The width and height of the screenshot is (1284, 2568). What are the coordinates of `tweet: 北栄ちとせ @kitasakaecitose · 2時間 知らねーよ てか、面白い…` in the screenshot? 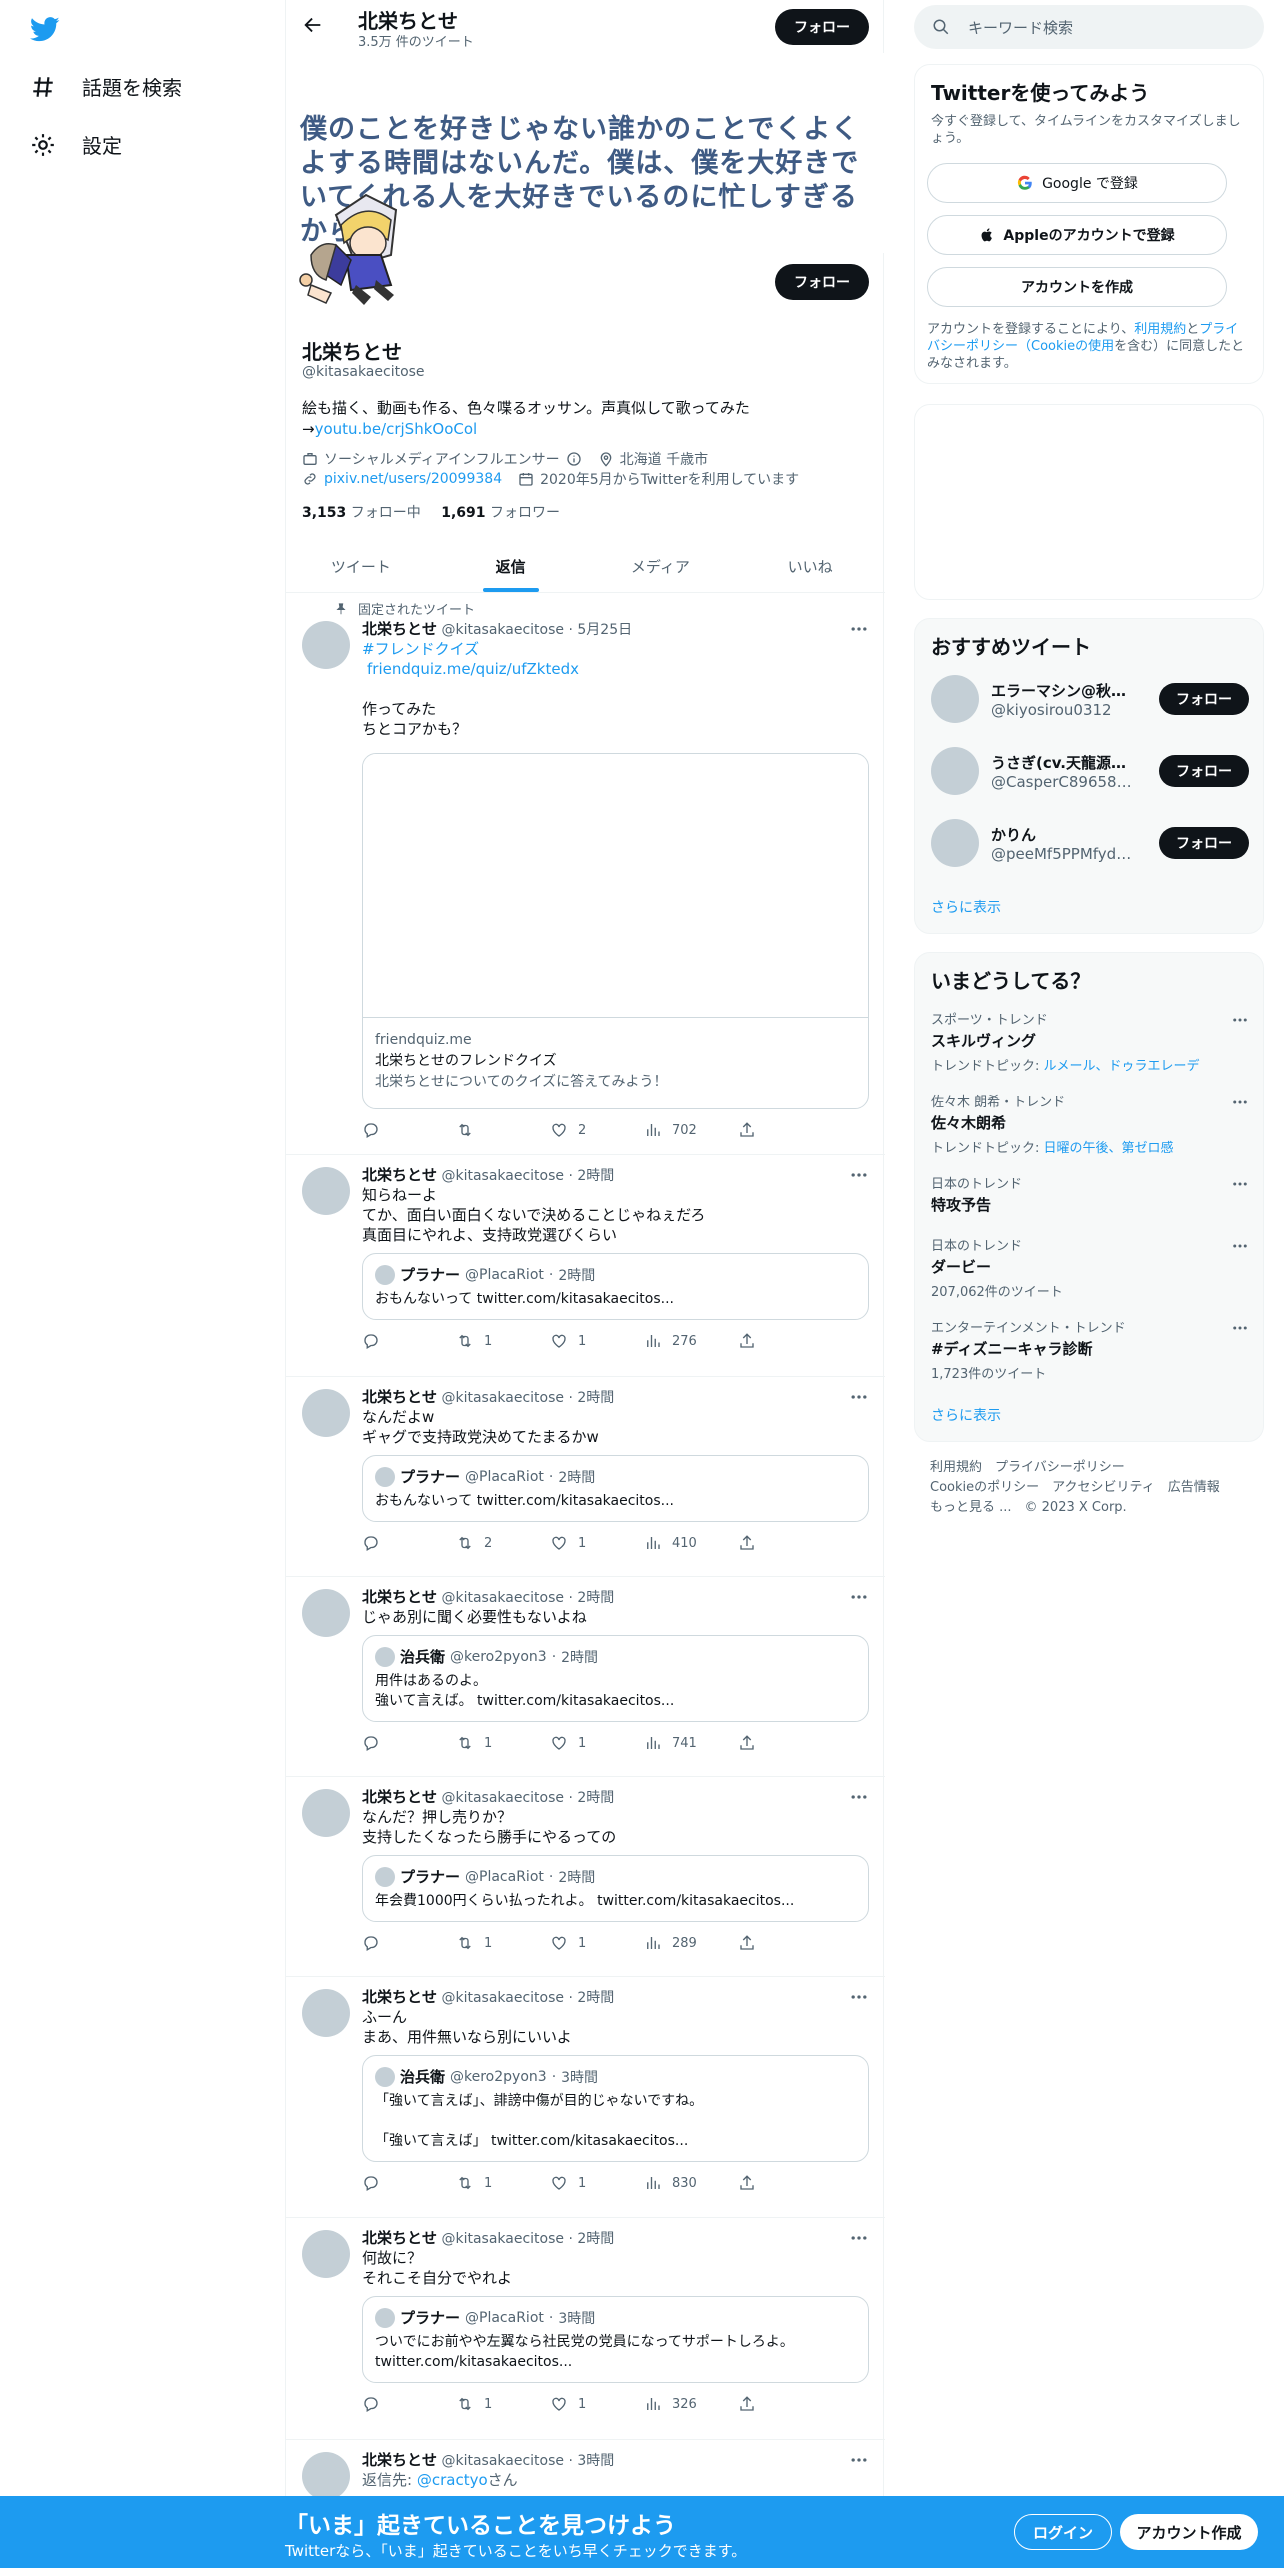 It's located at (585, 1266).